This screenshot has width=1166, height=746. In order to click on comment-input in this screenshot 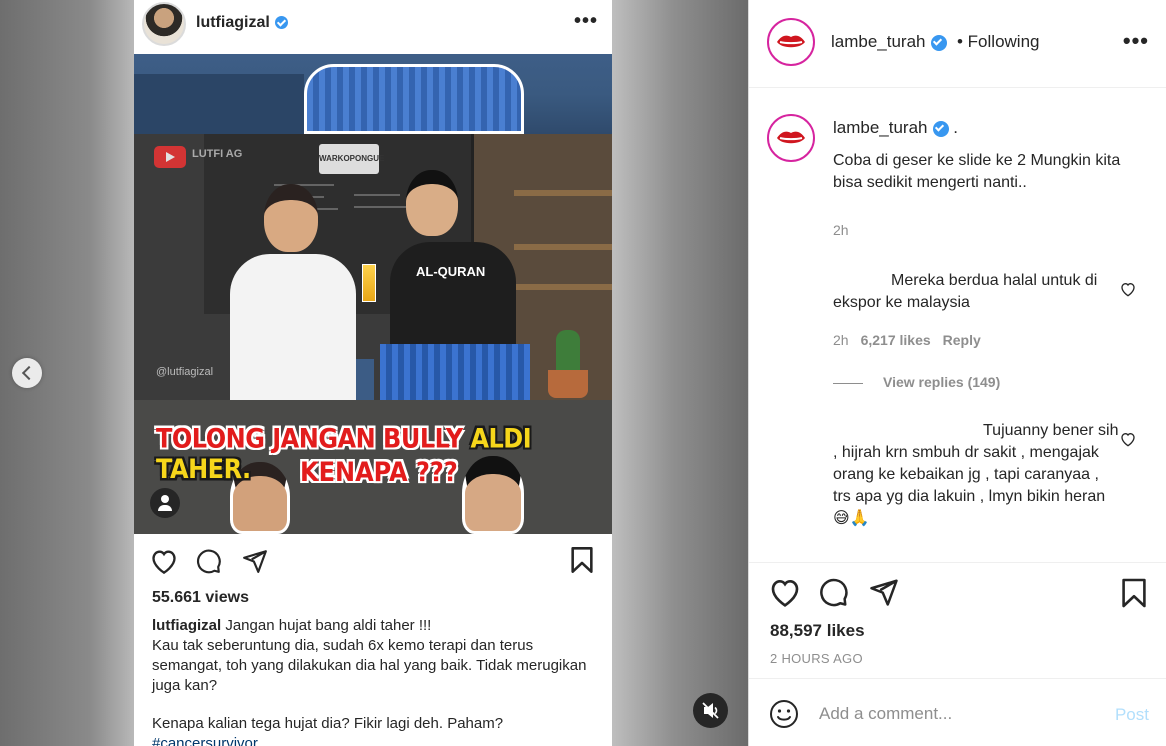, I will do `click(954, 714)`.